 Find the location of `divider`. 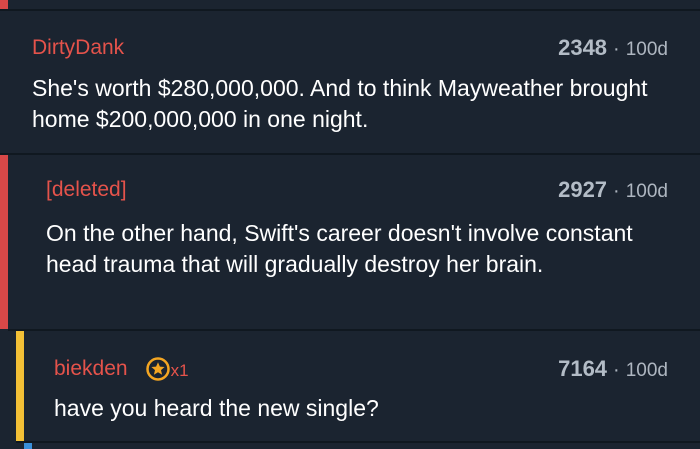

divider is located at coordinates (358, 442).